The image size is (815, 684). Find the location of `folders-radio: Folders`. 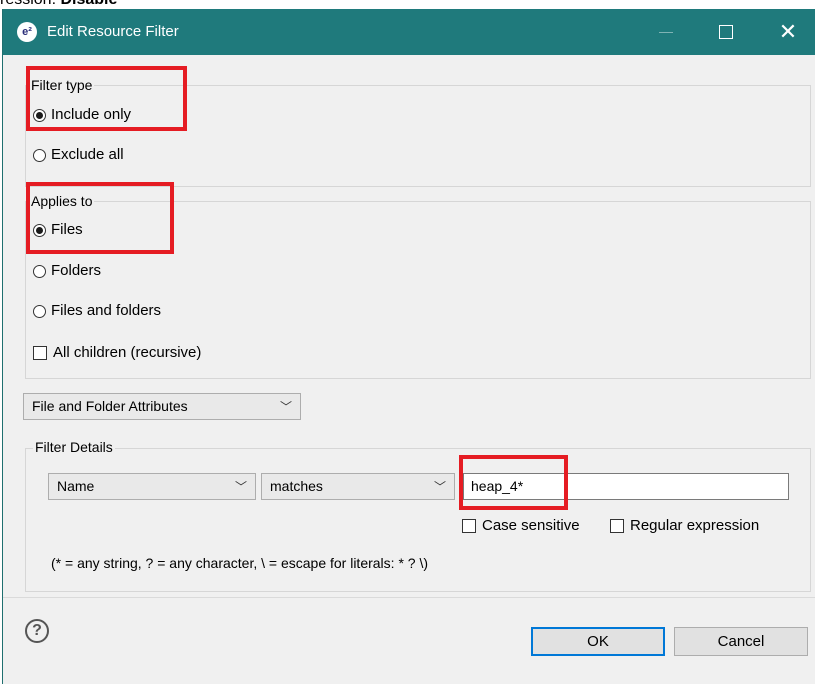

folders-radio: Folders is located at coordinates (67, 271).